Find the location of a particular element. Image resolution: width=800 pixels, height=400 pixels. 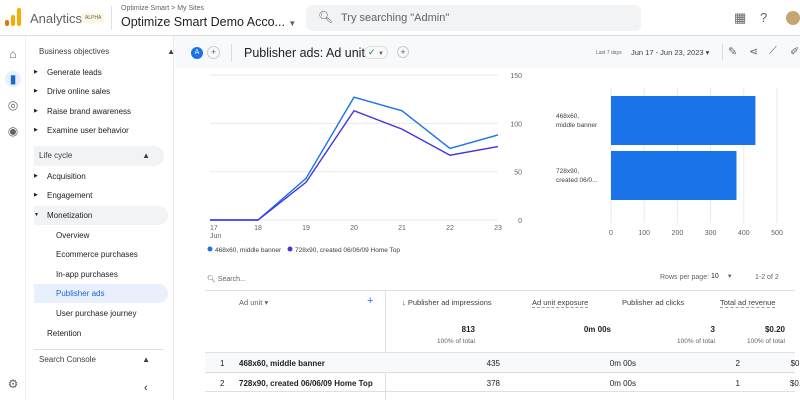

legend-marker is located at coordinates (290, 249).